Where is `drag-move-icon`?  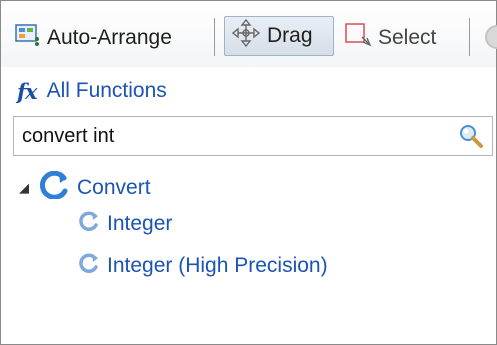
drag-move-icon is located at coordinates (246, 36).